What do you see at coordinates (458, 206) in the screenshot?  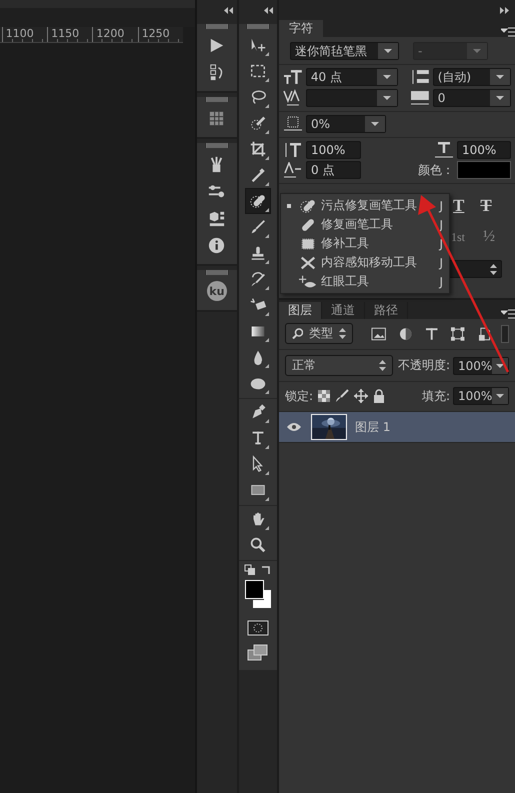 I see `underline-button: T` at bounding box center [458, 206].